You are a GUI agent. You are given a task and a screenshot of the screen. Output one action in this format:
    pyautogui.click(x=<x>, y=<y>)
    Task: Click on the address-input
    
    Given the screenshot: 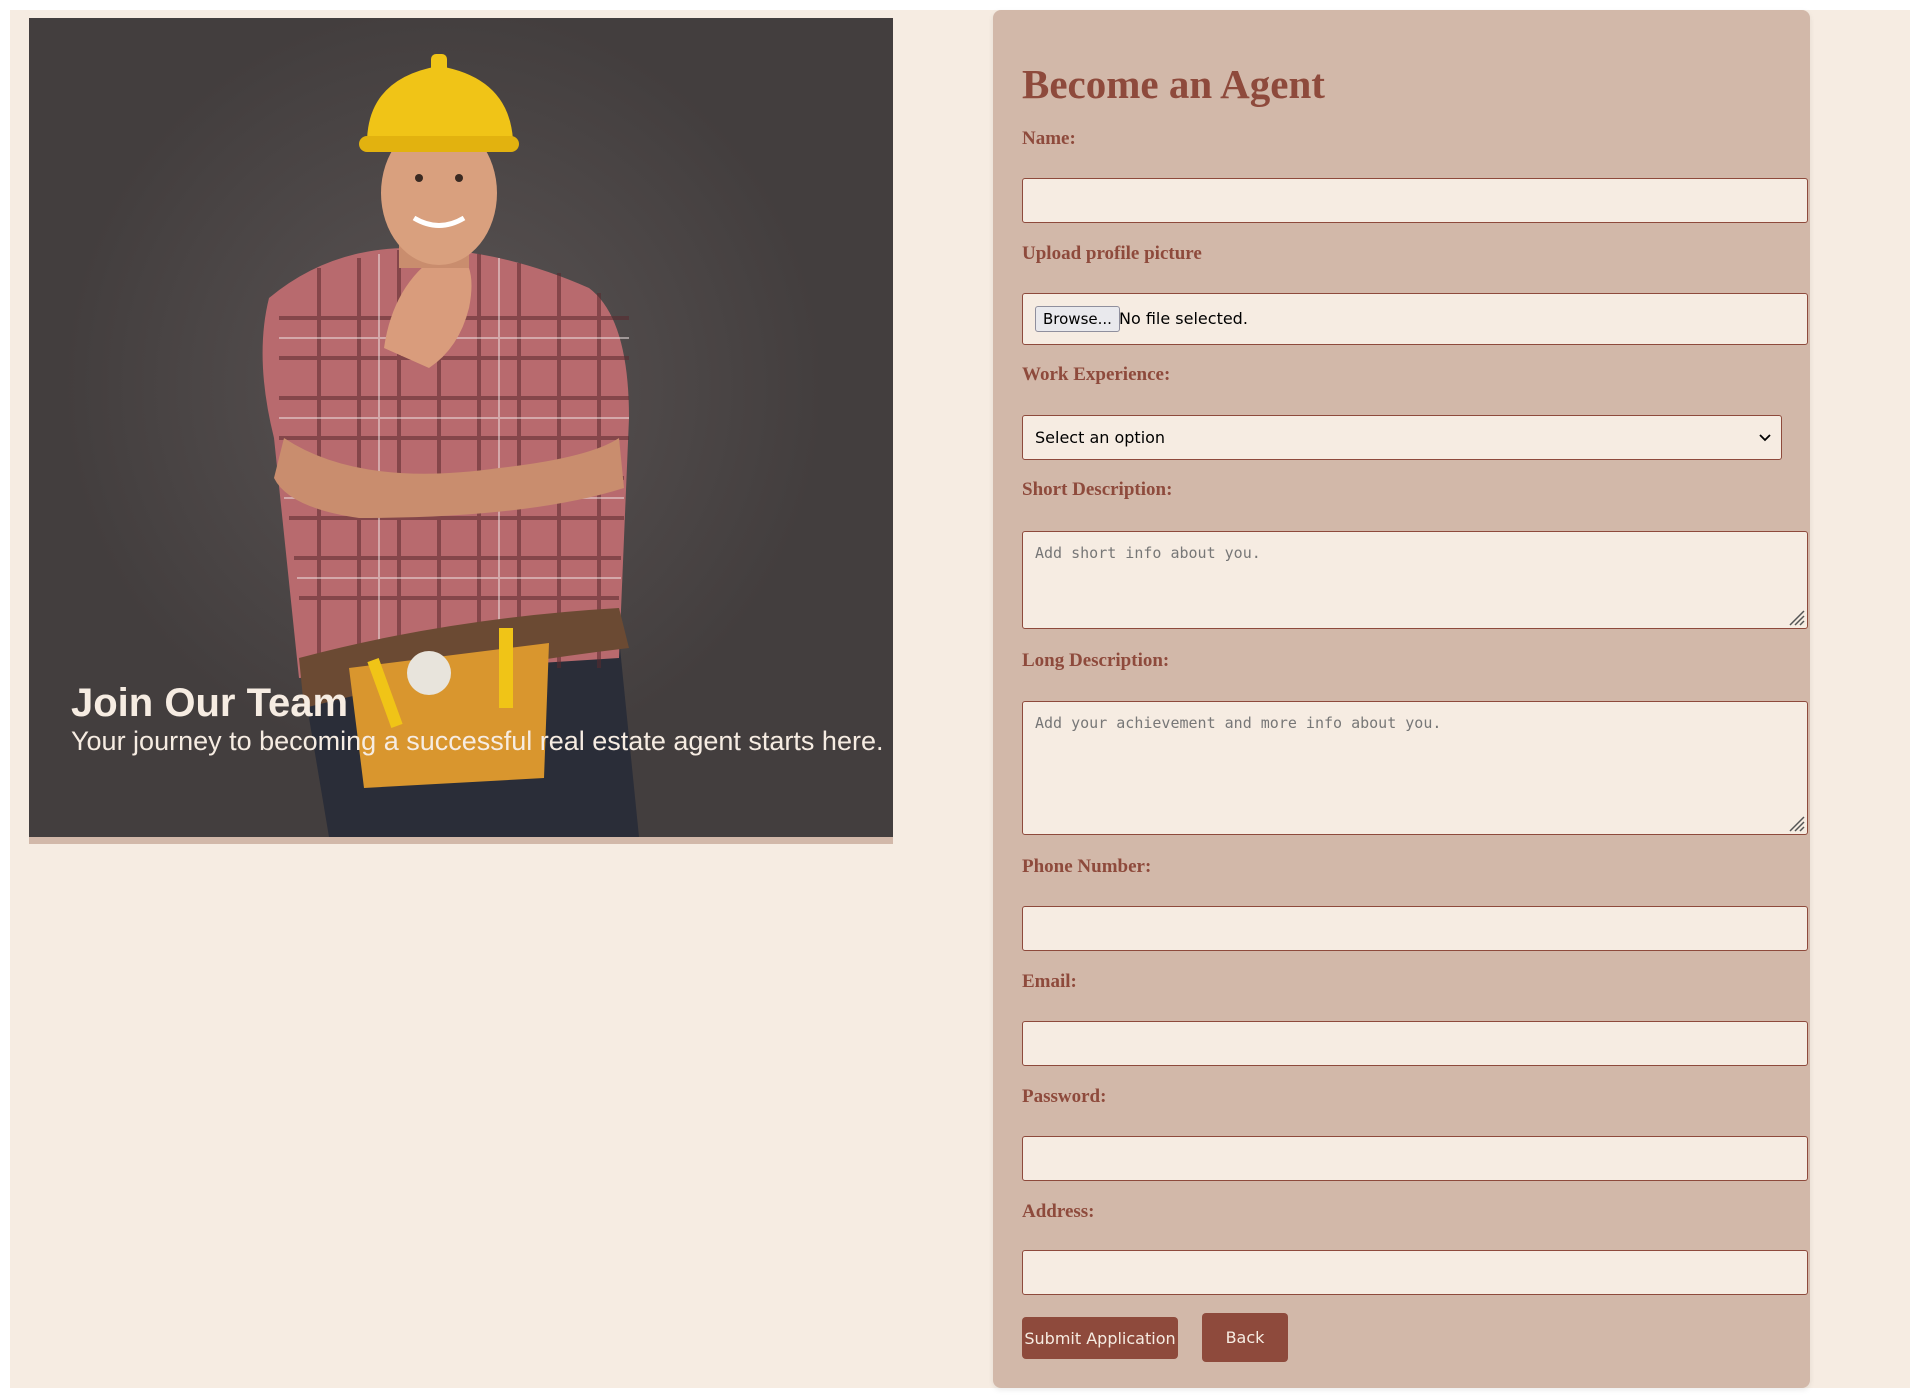 What is the action you would take?
    pyautogui.click(x=1415, y=1272)
    